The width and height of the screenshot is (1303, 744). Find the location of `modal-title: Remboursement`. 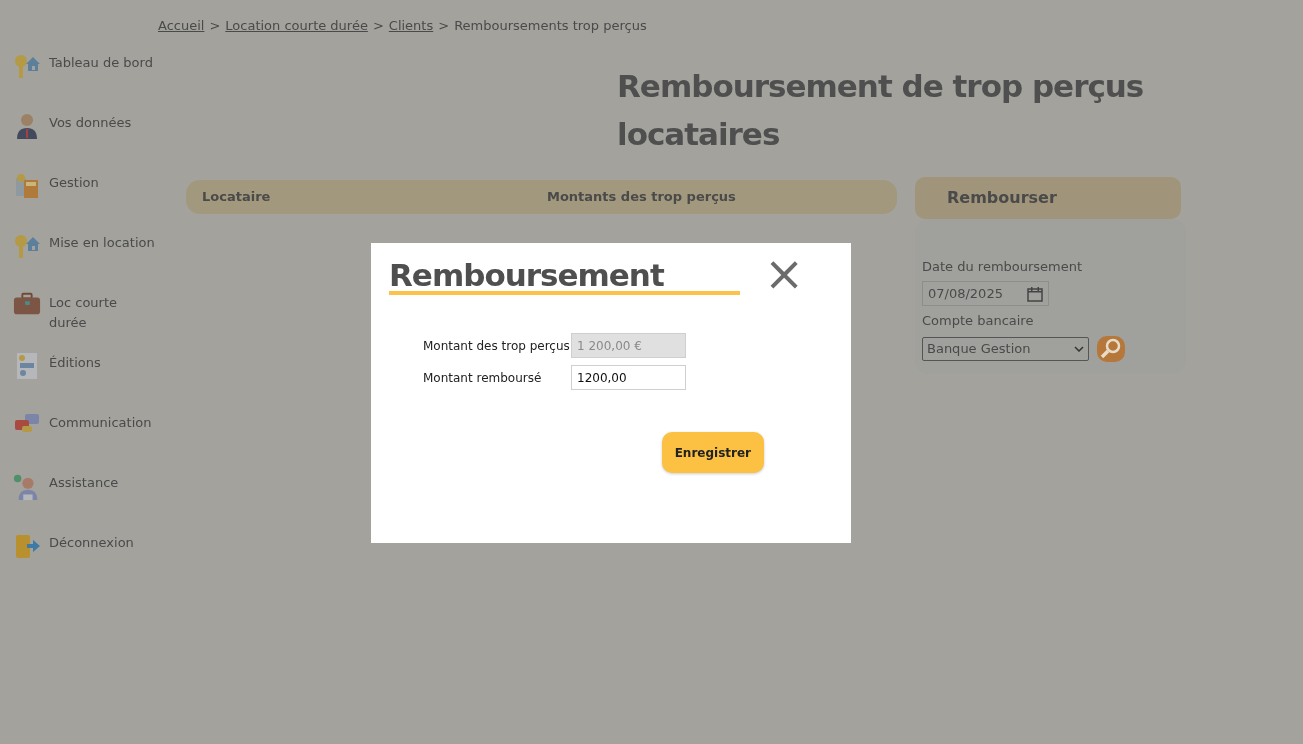

modal-title: Remboursement is located at coordinates (564, 277).